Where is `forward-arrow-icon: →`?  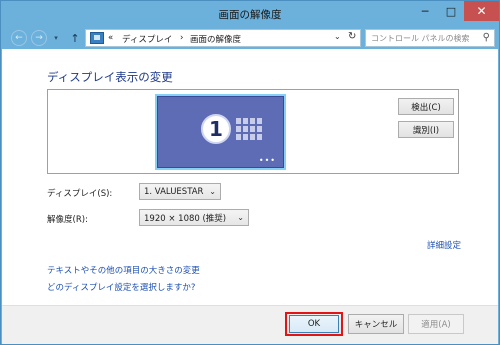
forward-arrow-icon: → is located at coordinates (39, 38).